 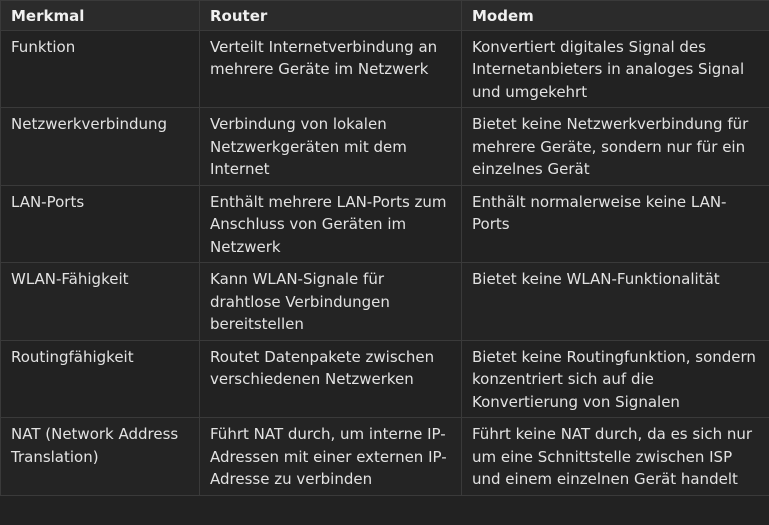 I want to click on cell-modem: Bietet keine WLAN-Funktionalität, so click(x=615, y=301).